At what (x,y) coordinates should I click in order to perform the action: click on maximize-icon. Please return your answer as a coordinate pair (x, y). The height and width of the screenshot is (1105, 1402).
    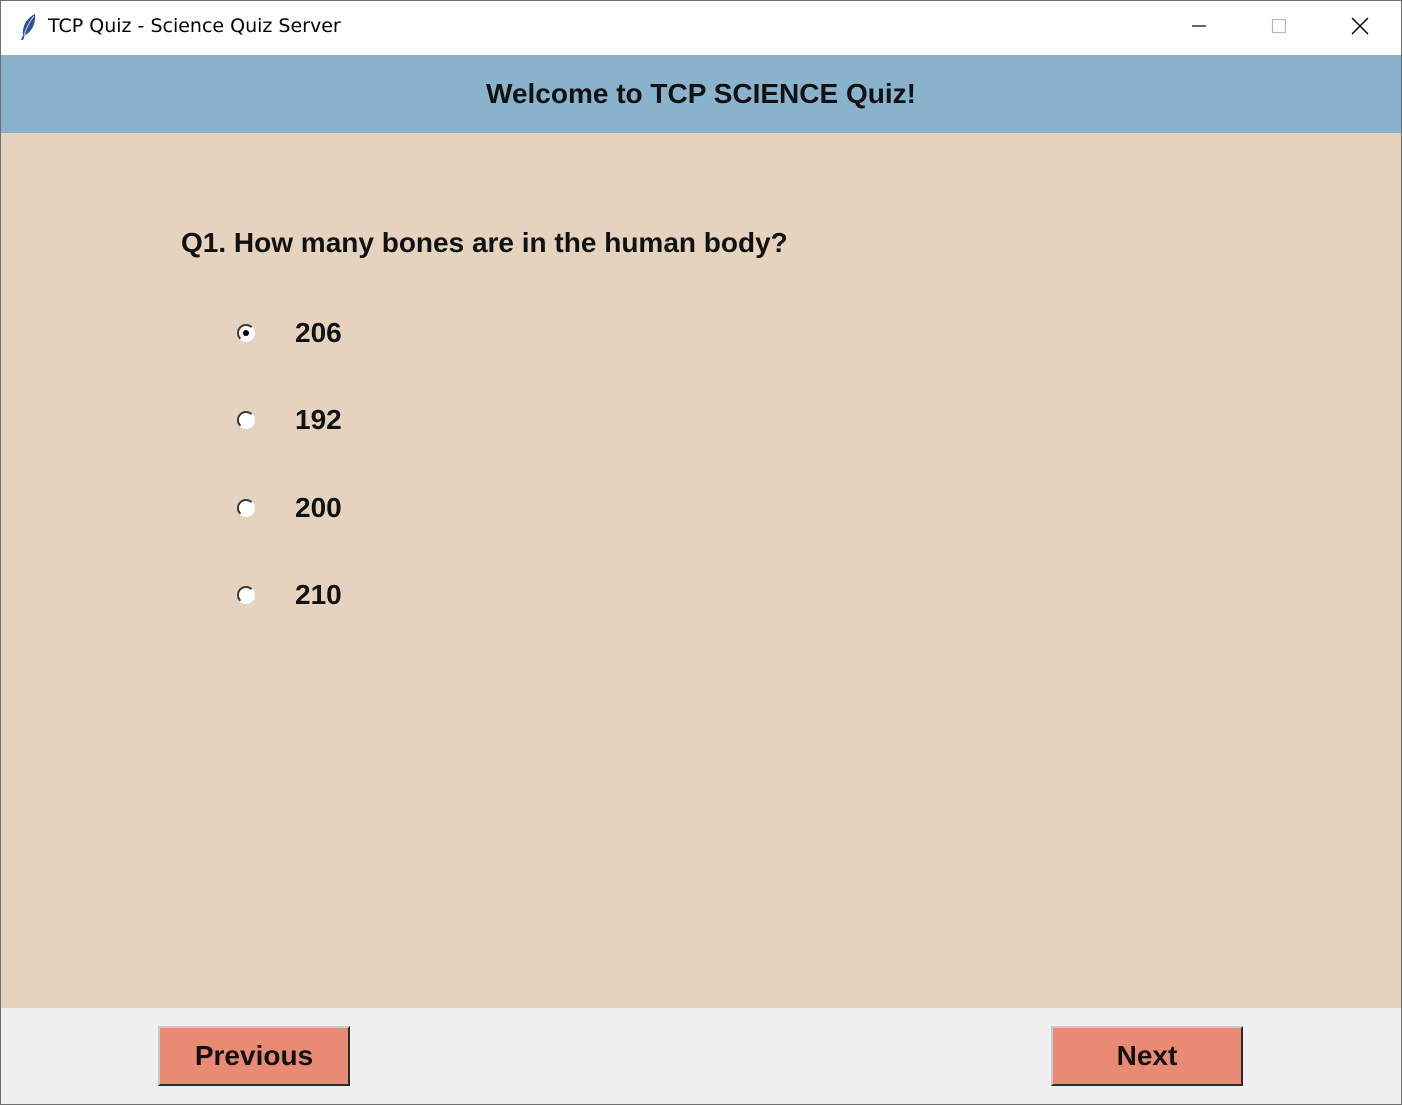
    Looking at the image, I should click on (1279, 28).